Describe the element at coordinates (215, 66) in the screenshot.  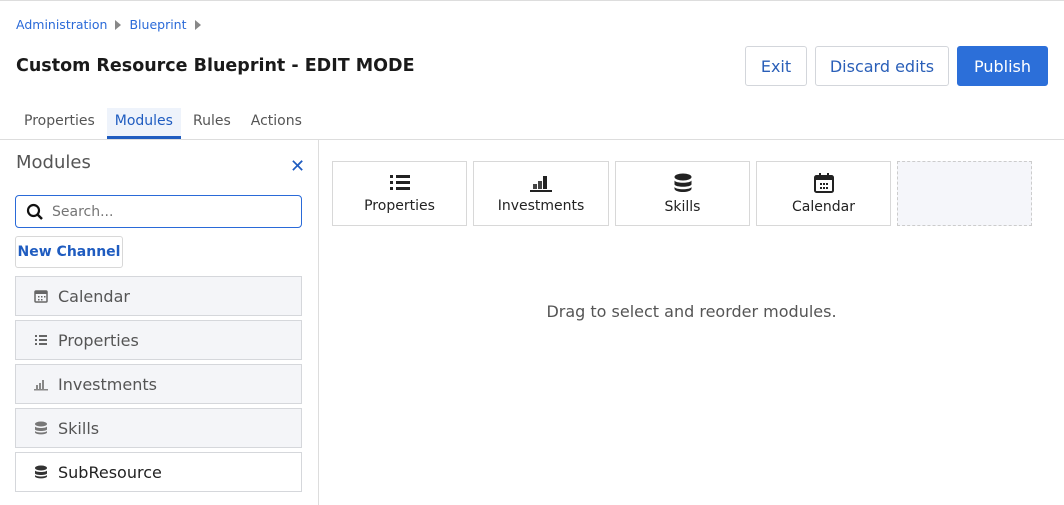
I see `page-title: Custom Resource Blueprint - EDIT MODE` at that location.